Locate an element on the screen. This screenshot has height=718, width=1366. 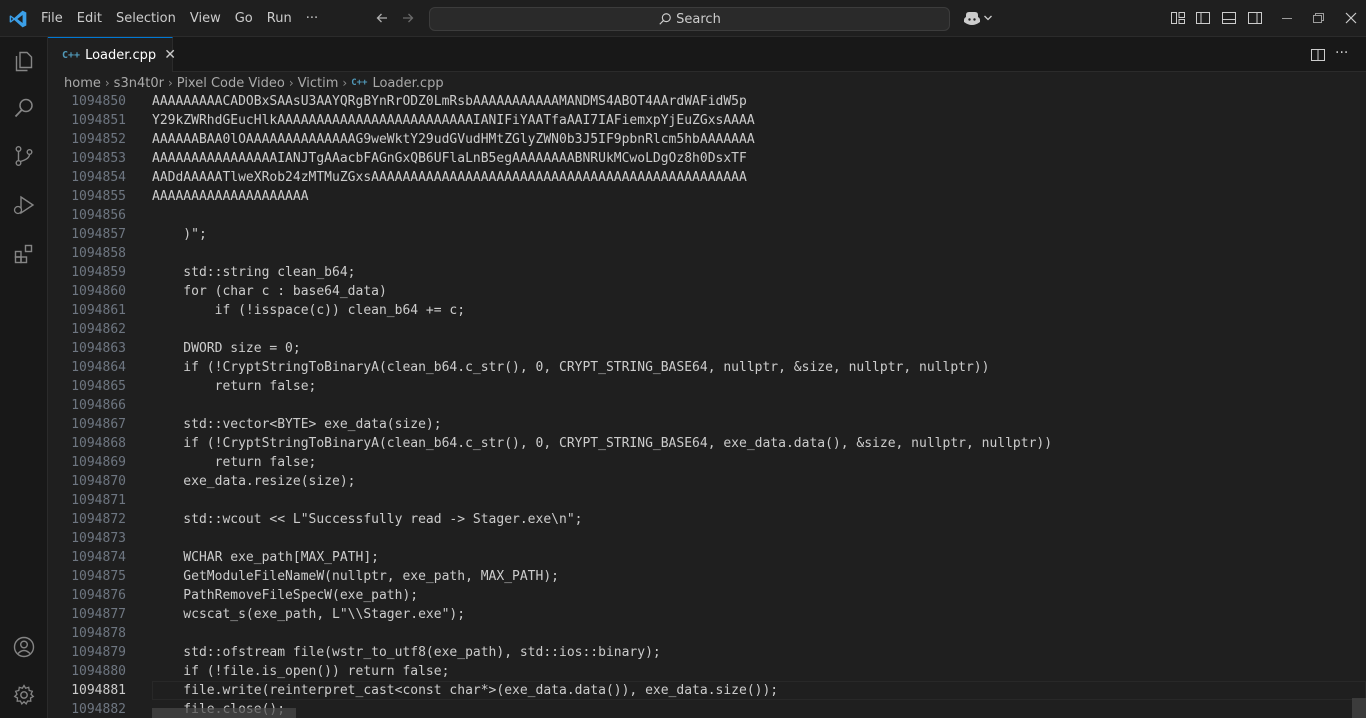
source-control-icon is located at coordinates (24, 156).